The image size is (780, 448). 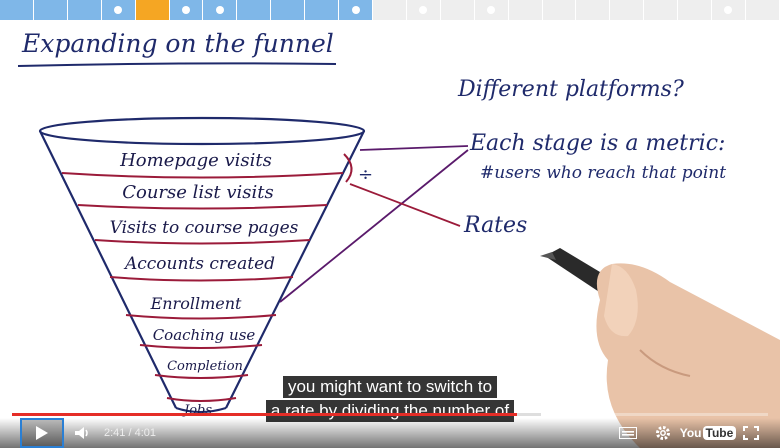 What do you see at coordinates (603, 173) in the screenshot?
I see `metric-note-line2: #users who reach that point` at bounding box center [603, 173].